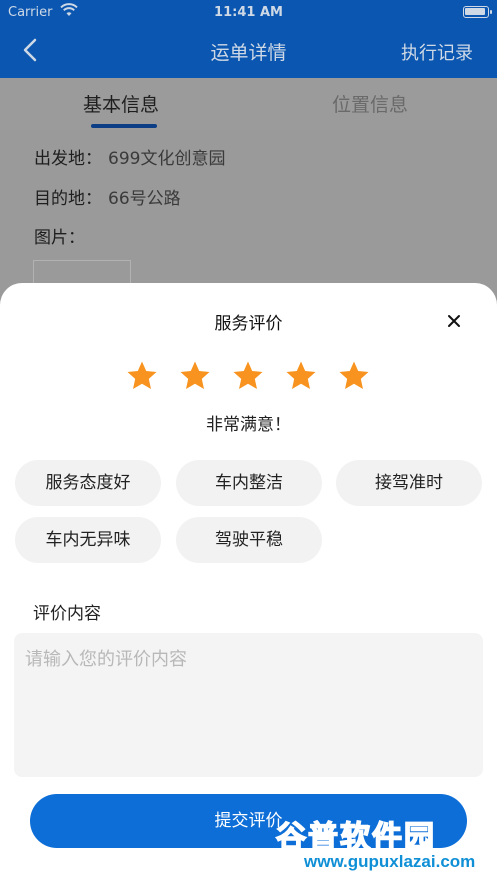 The image size is (497, 883). What do you see at coordinates (249, 483) in the screenshot?
I see `tag-chip: 车内整洁` at bounding box center [249, 483].